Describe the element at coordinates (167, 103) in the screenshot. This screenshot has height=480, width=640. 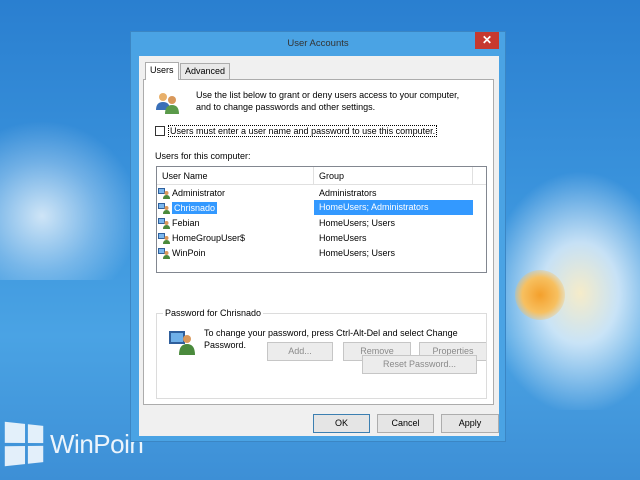
I see `users-icon` at that location.